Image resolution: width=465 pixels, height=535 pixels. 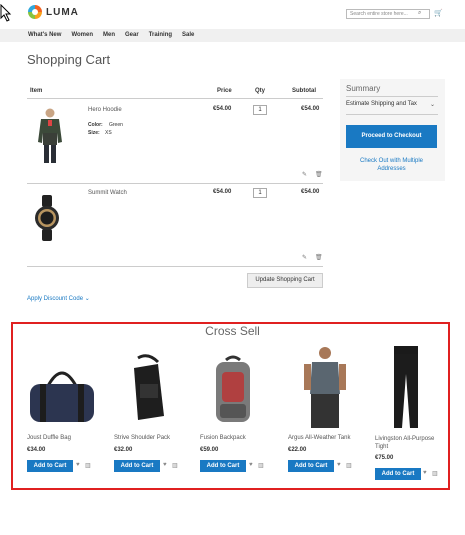 What do you see at coordinates (6, 13) in the screenshot?
I see `mouse-cursor-icon` at bounding box center [6, 13].